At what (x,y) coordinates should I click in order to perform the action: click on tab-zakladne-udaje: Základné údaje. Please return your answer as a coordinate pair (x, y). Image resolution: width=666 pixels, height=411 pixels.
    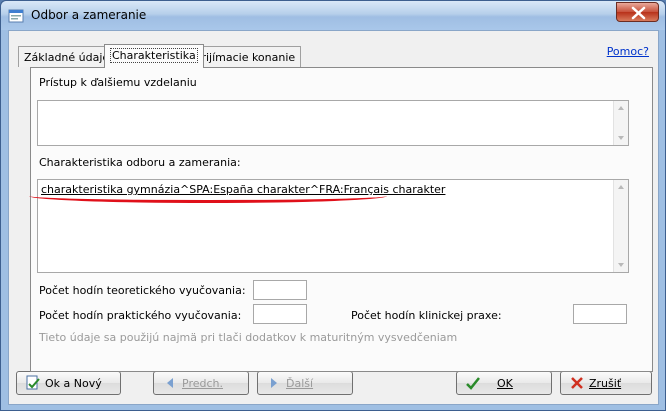
    Looking at the image, I should click on (67, 56).